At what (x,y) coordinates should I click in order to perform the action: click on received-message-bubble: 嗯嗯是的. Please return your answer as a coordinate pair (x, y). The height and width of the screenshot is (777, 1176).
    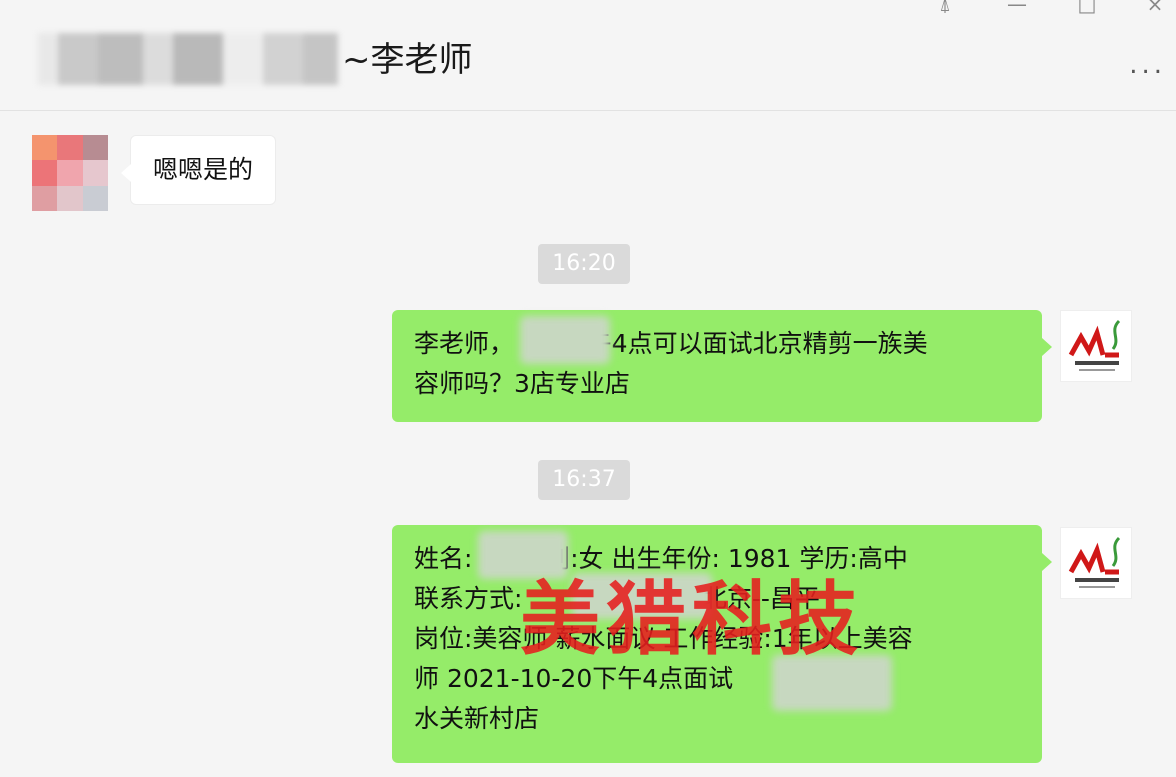
    Looking at the image, I should click on (198, 170).